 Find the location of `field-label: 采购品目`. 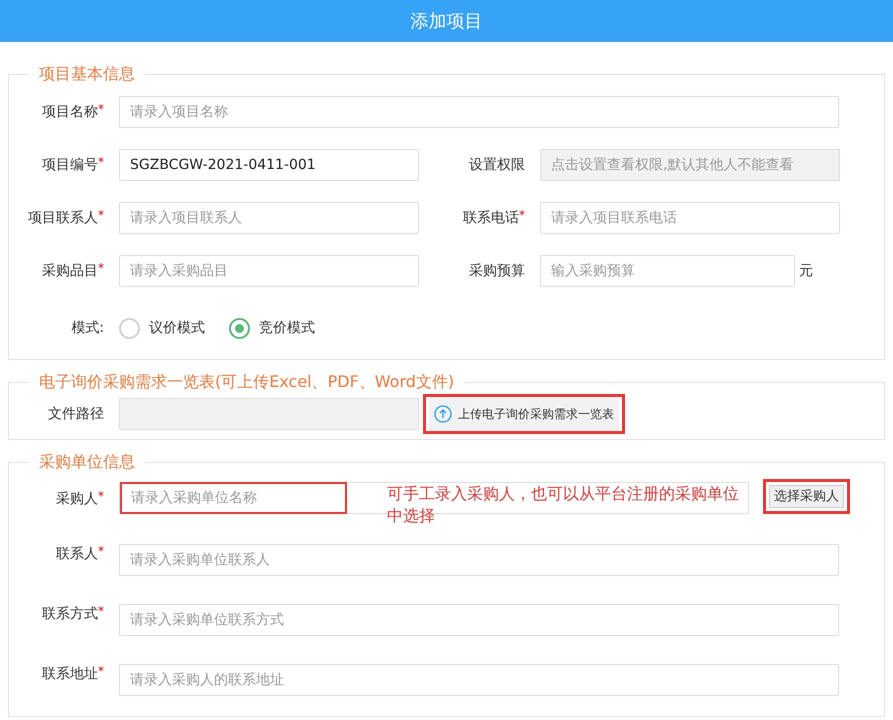

field-label: 采购品目 is located at coordinates (70, 271).